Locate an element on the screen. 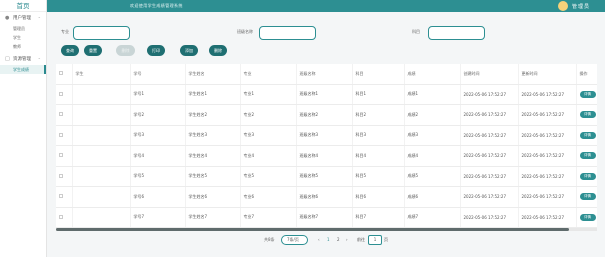 The width and height of the screenshot is (605, 257). column-header: 学号 is located at coordinates (158, 74).